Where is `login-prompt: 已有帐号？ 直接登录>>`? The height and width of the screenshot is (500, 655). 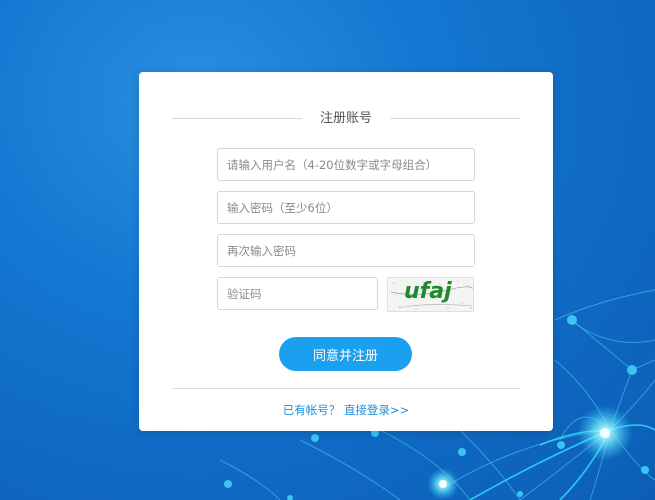 login-prompt: 已有帐号？ 直接登录>> is located at coordinates (346, 410).